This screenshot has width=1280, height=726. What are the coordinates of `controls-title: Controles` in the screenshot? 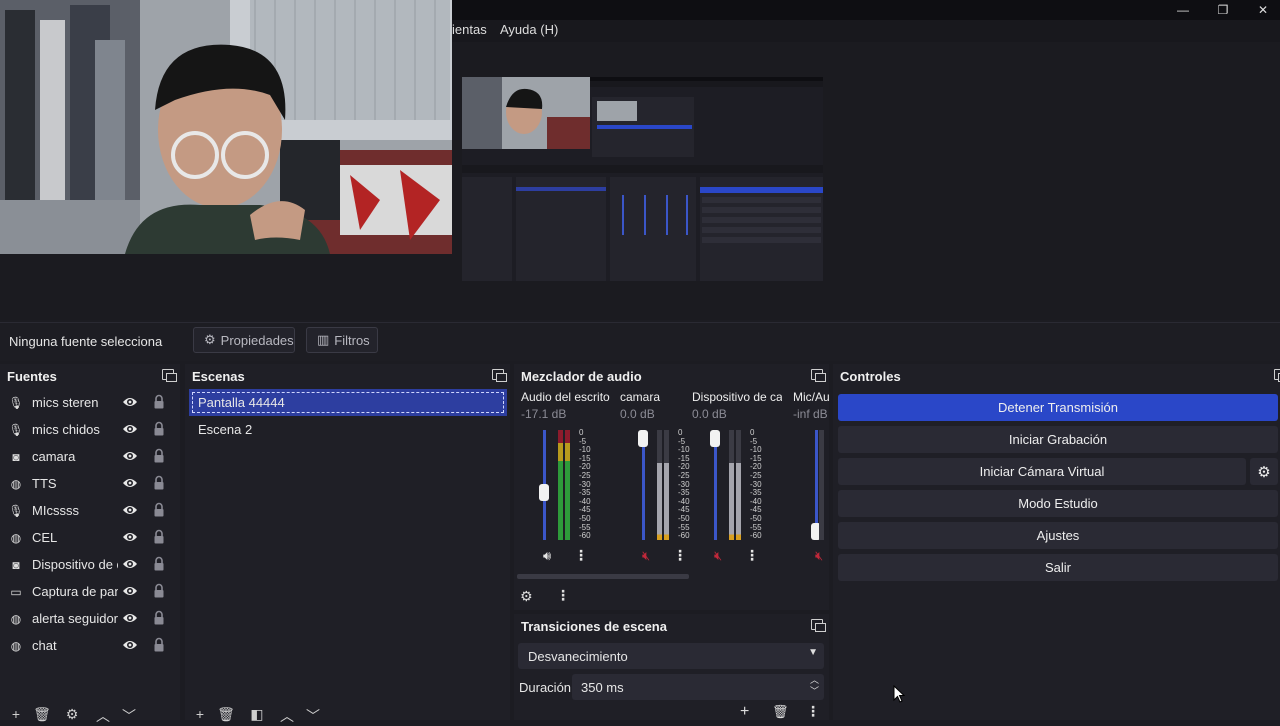 It's located at (870, 376).